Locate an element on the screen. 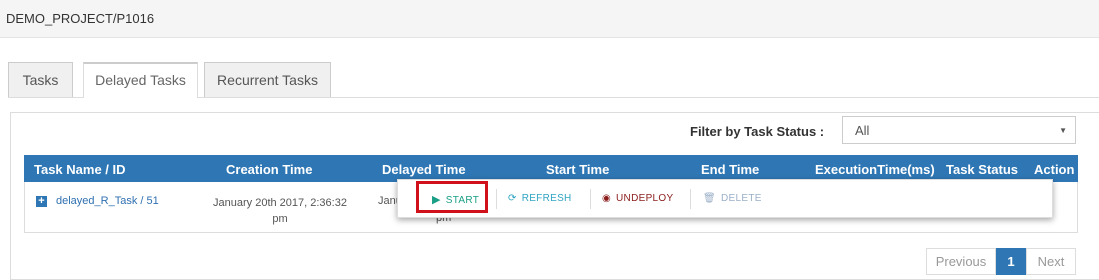 The height and width of the screenshot is (280, 1099). task-name-link: delayed_R_Task / 51 is located at coordinates (107, 201).